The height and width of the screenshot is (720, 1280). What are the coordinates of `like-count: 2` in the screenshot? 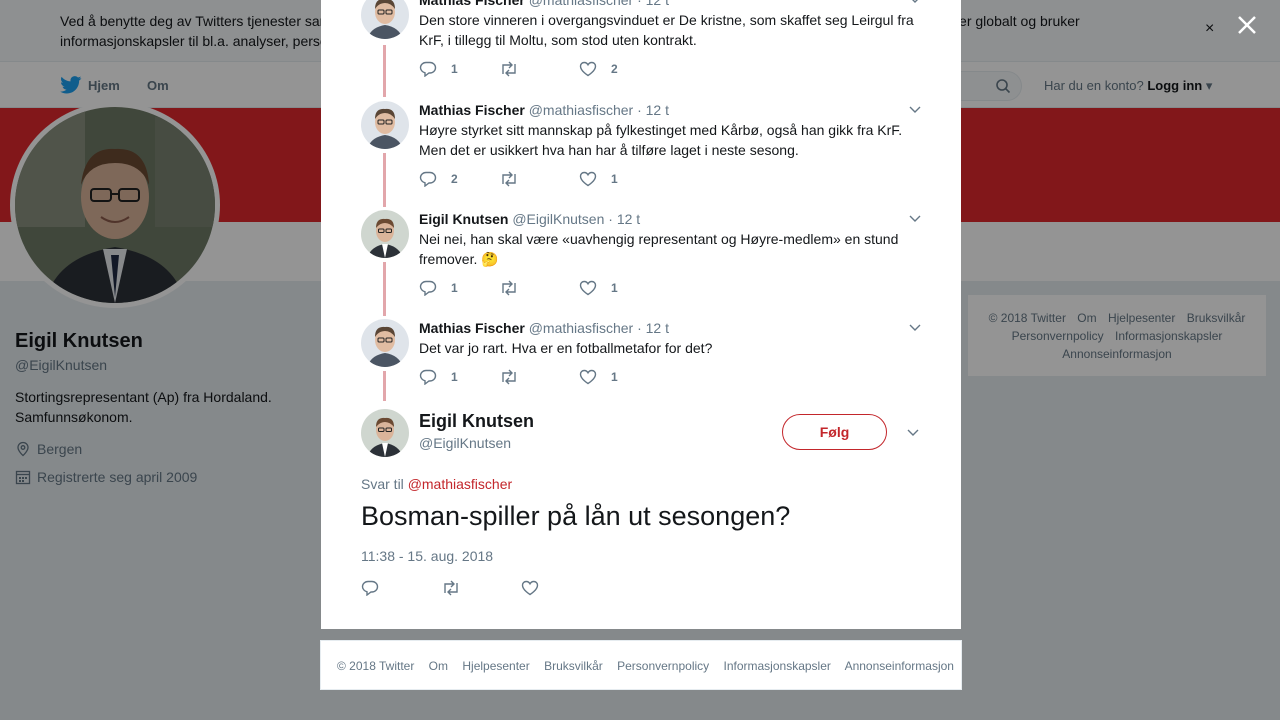 It's located at (614, 69).